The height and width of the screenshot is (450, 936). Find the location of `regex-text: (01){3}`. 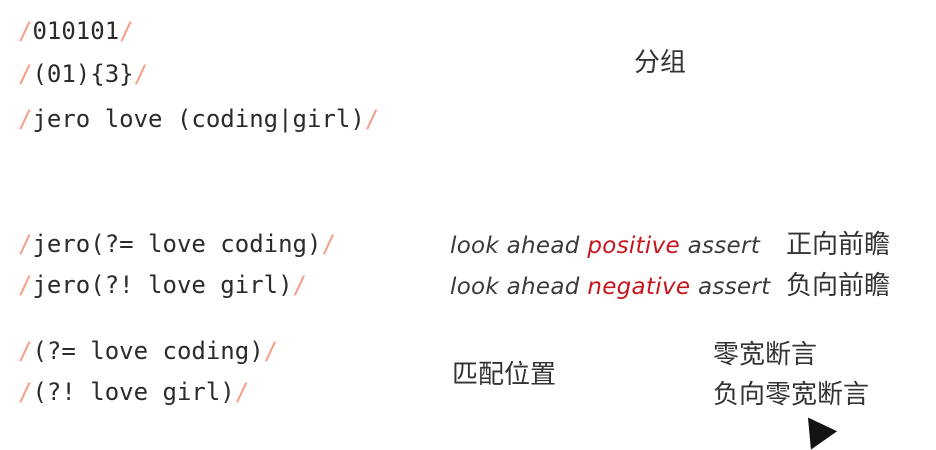

regex-text: (01){3} is located at coordinates (83, 74).